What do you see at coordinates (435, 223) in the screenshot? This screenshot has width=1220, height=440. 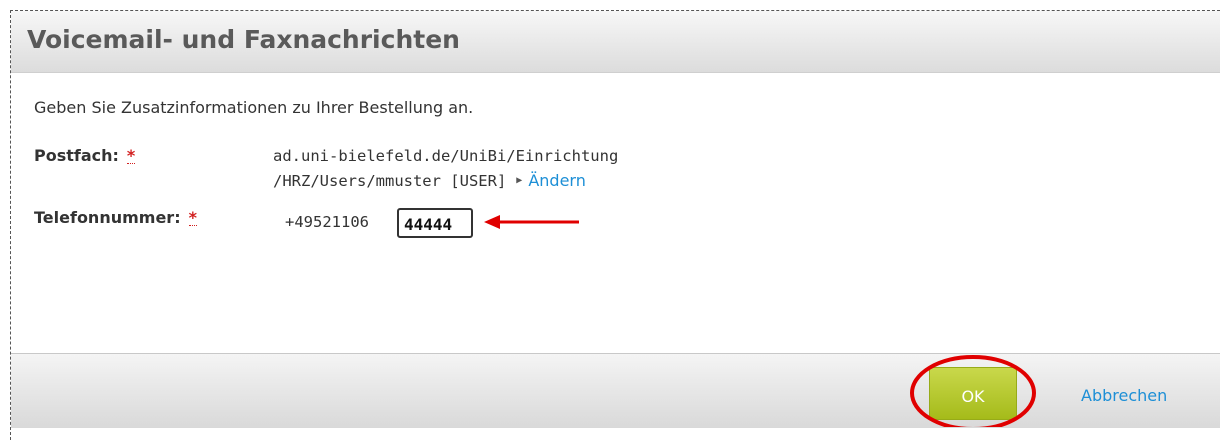 I see `phone-extension-input` at bounding box center [435, 223].